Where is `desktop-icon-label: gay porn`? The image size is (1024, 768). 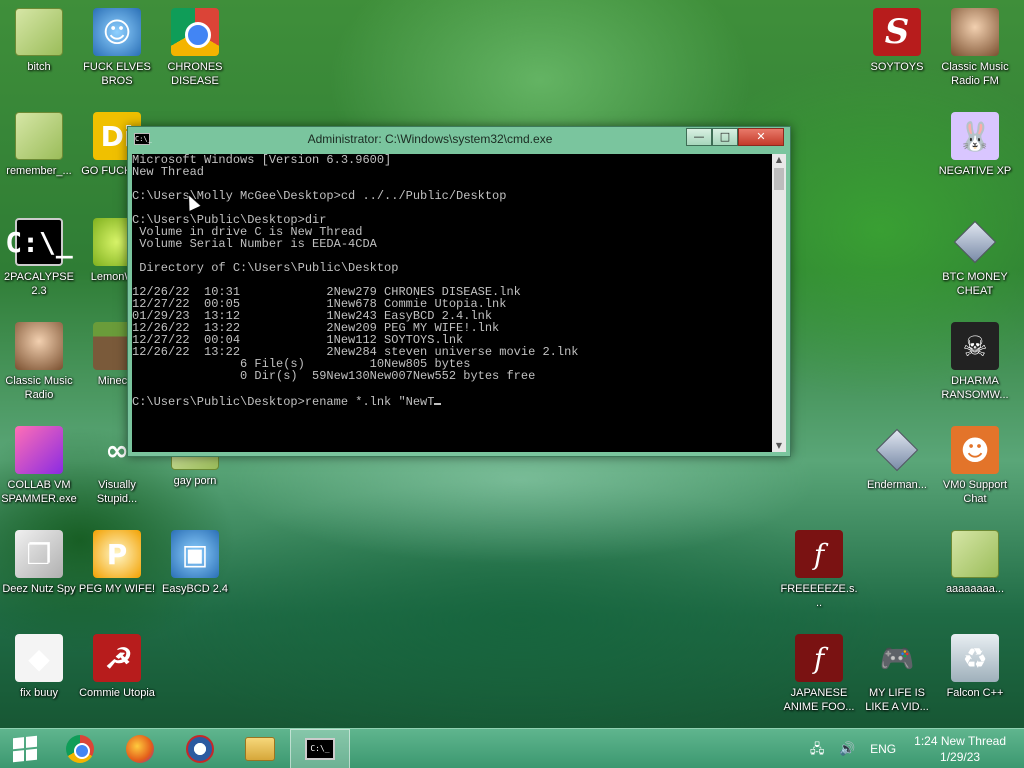 desktop-icon-label: gay porn is located at coordinates (195, 481).